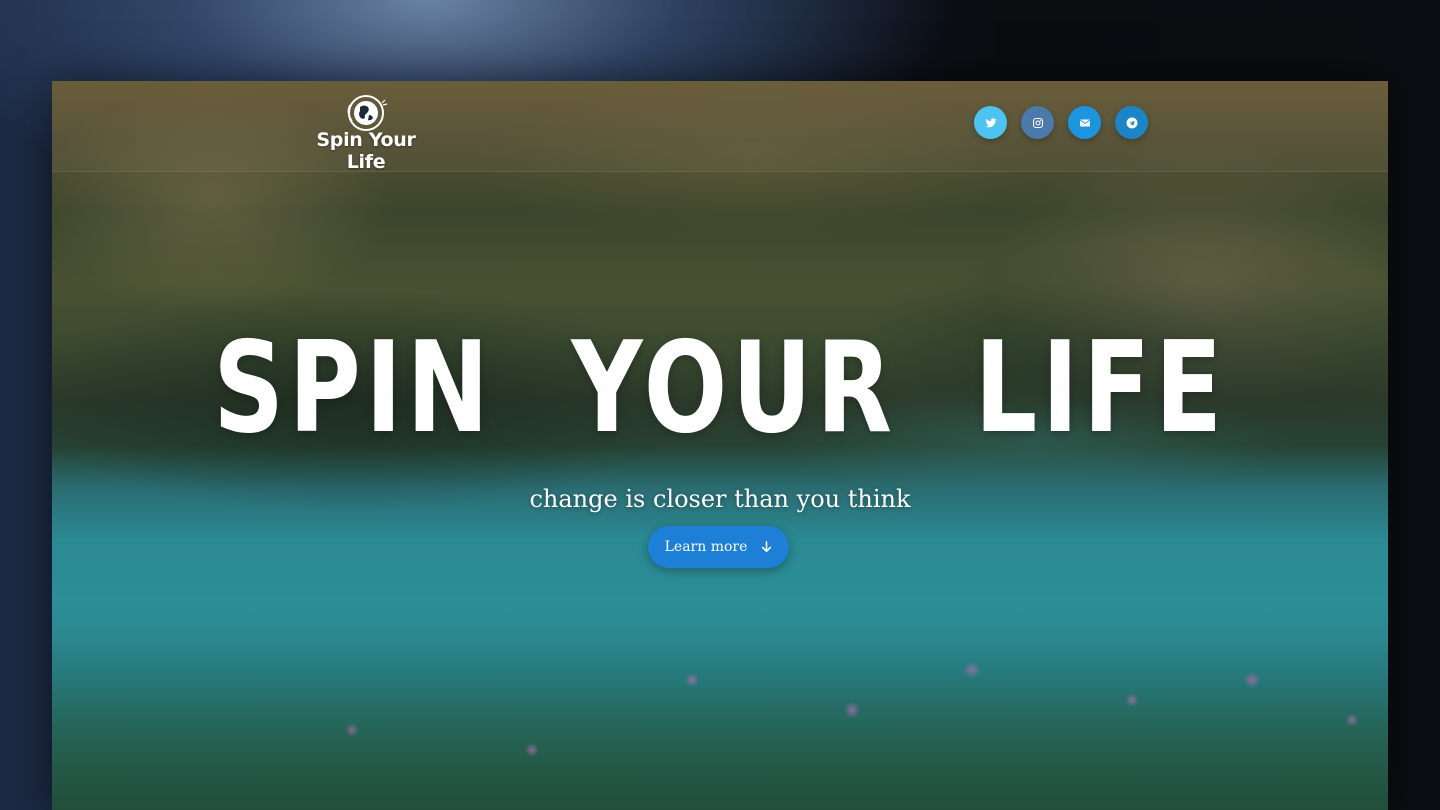 The width and height of the screenshot is (1440, 810). I want to click on telegram-icon, so click(1131, 122).